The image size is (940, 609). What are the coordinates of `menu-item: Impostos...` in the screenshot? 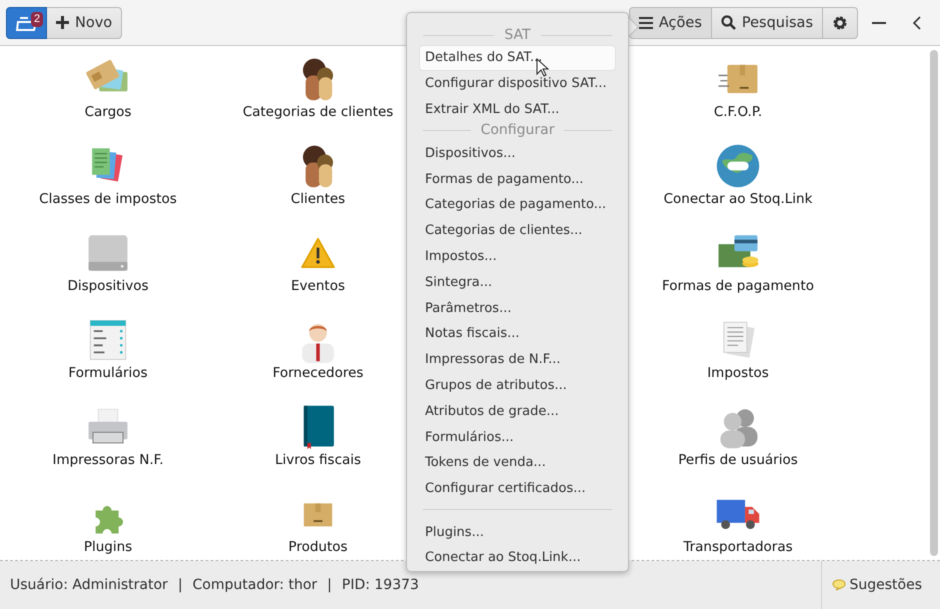 It's located at (517, 257).